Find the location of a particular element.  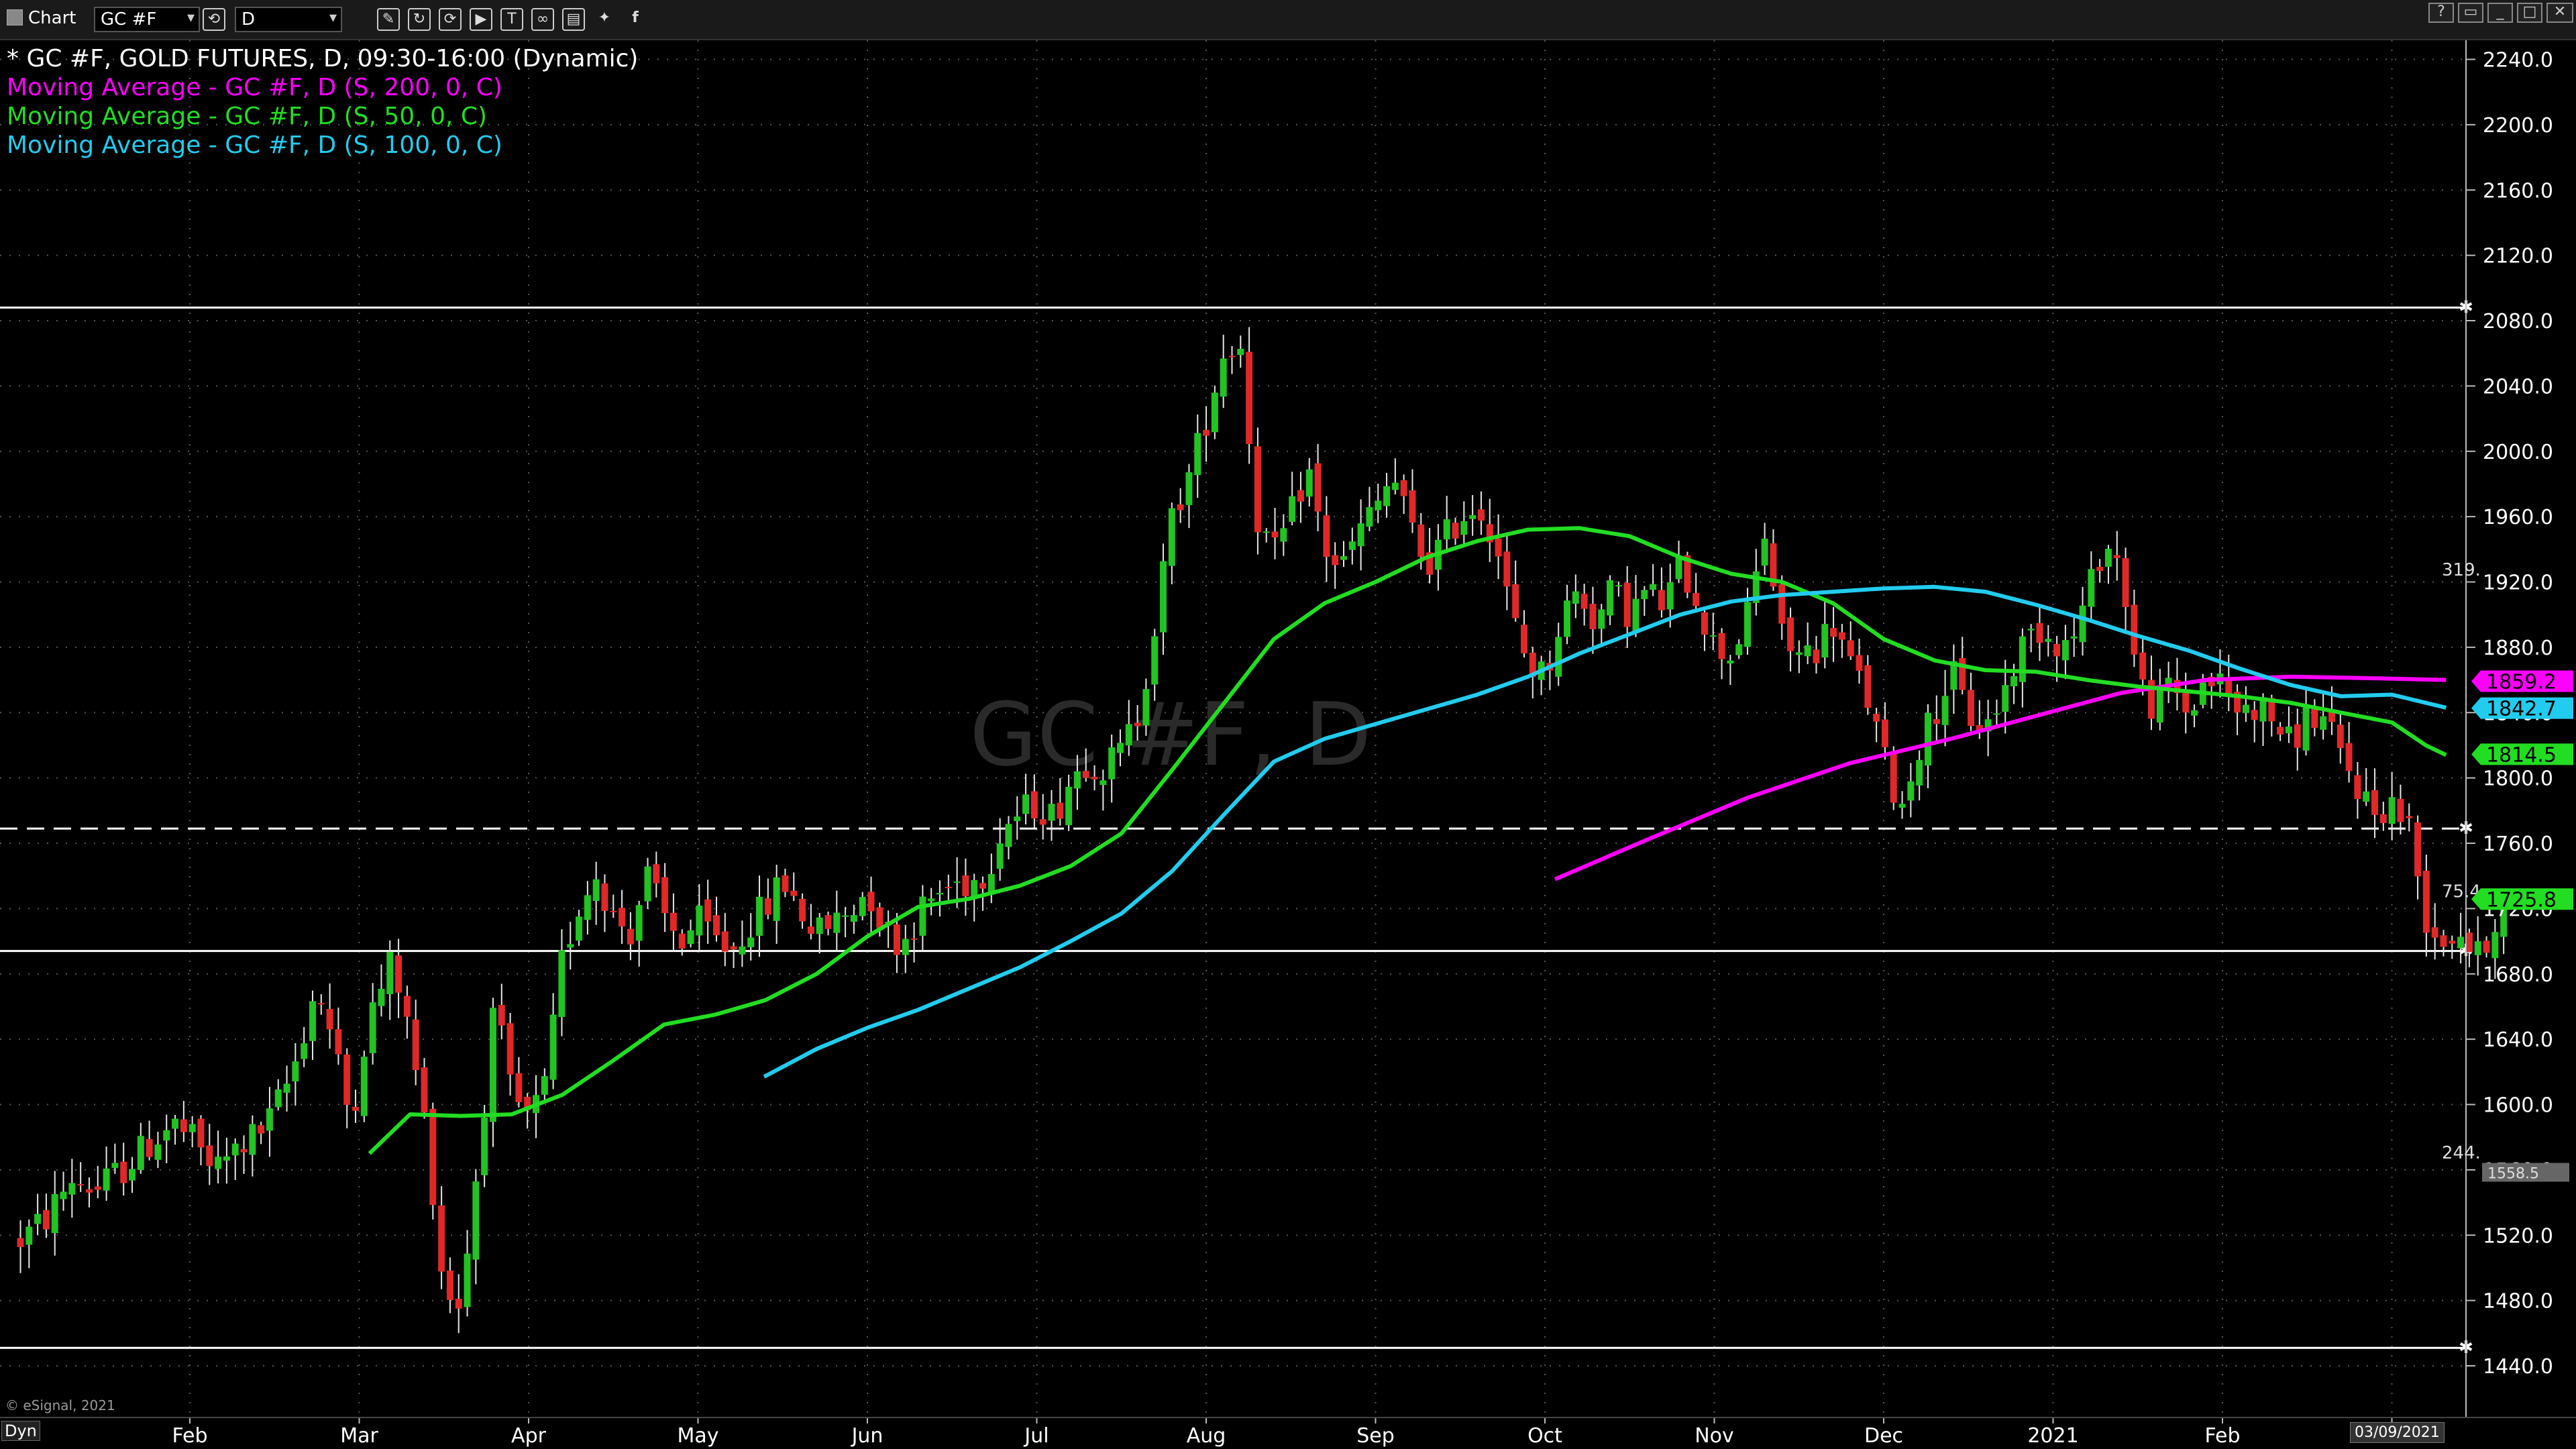

close-icon: ✕ is located at coordinates (2559, 13).